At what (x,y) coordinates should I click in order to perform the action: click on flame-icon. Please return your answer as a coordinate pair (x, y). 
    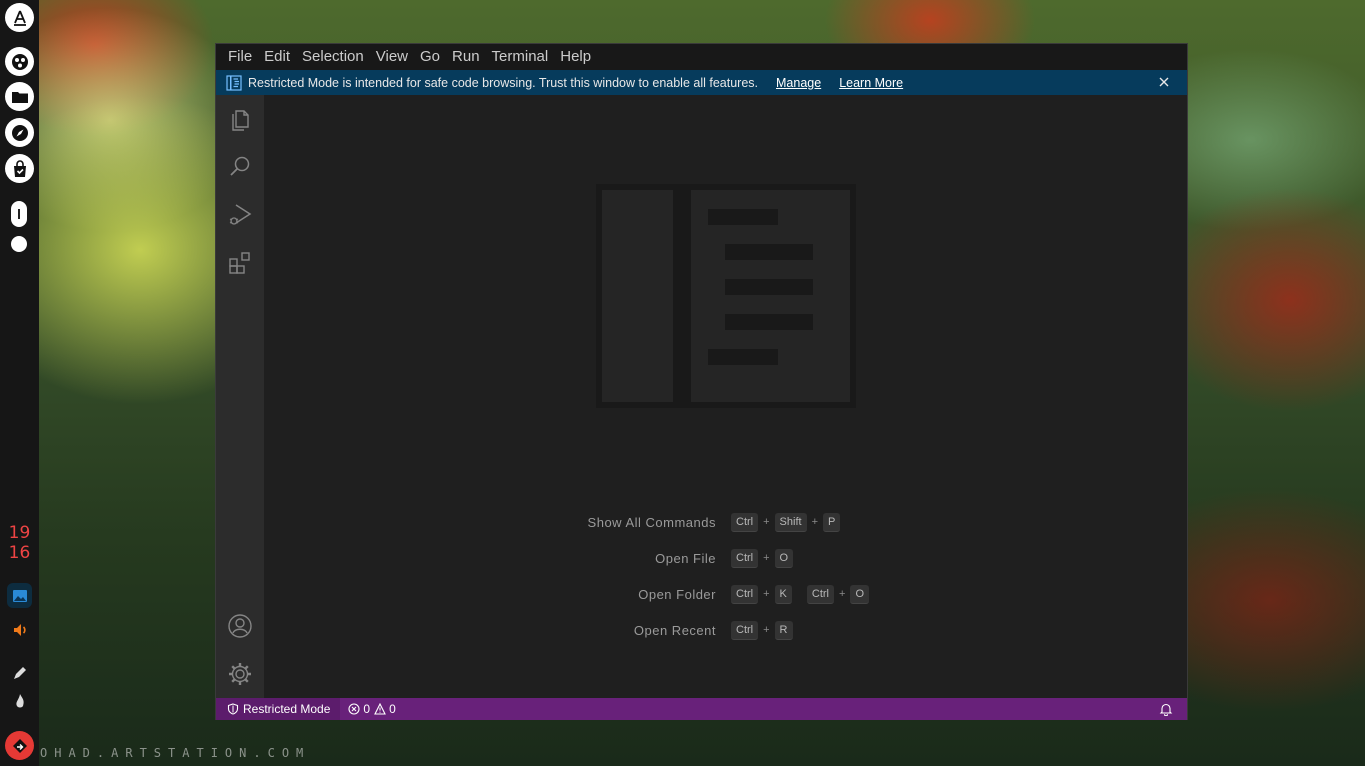
    Looking at the image, I should click on (19, 700).